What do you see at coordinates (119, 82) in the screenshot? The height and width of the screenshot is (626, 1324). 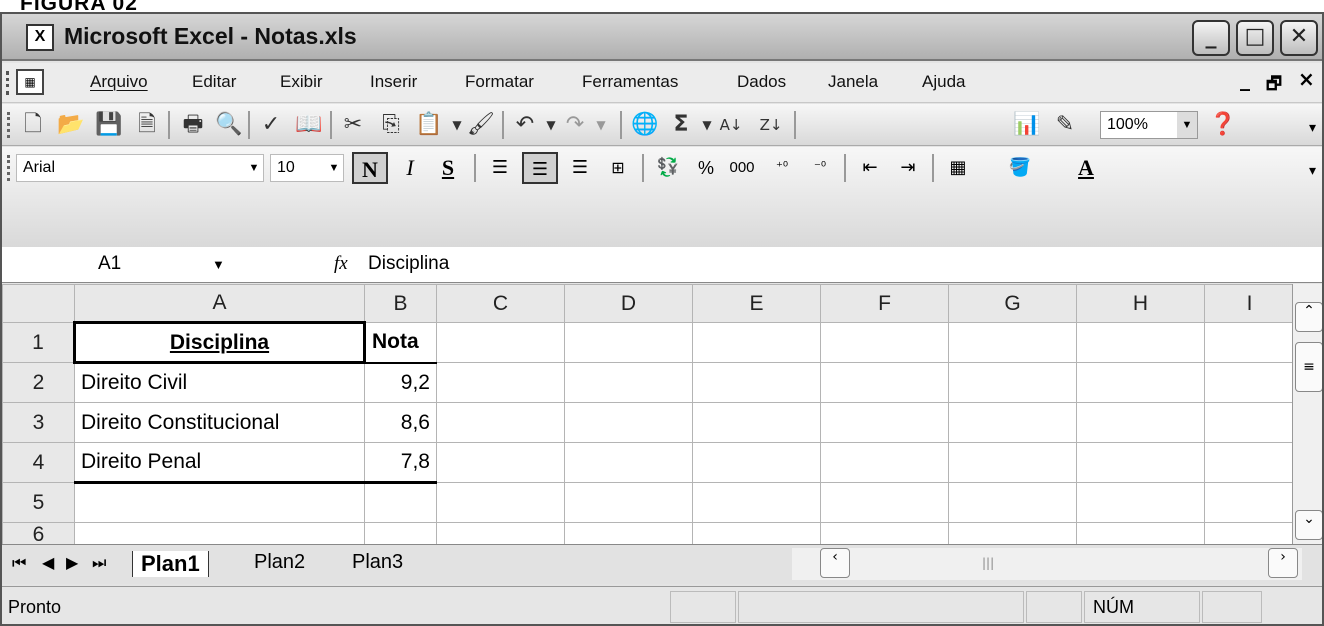 I see `menu-arquivo: Arquivo` at bounding box center [119, 82].